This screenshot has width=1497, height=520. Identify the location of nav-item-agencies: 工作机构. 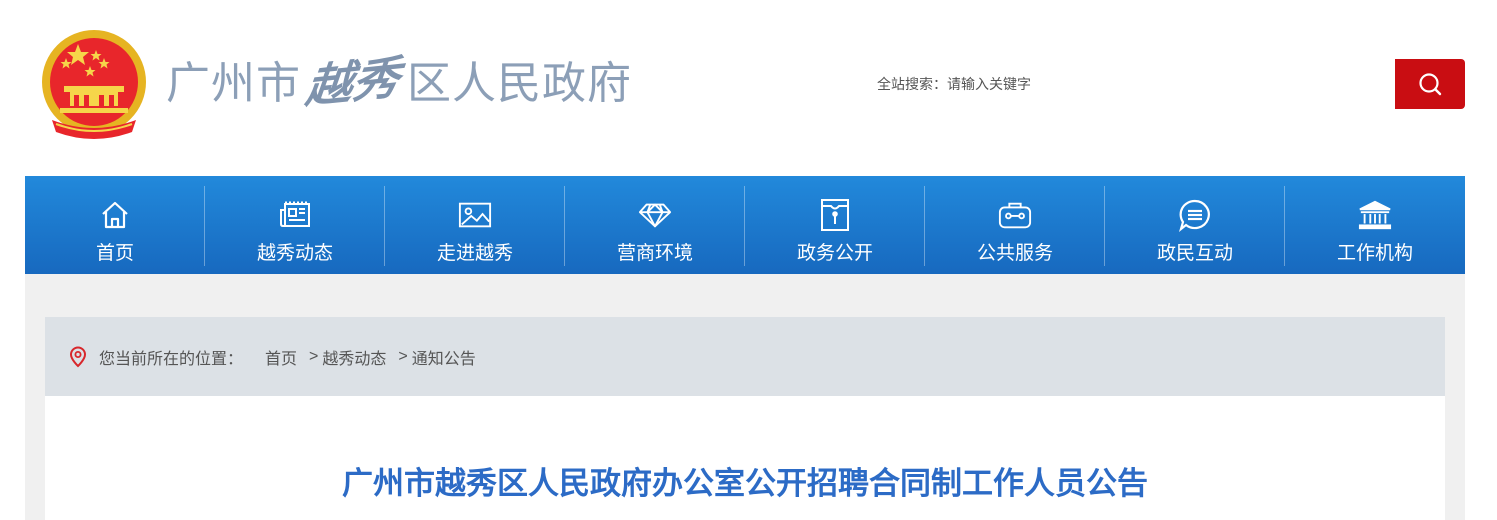
(1375, 225).